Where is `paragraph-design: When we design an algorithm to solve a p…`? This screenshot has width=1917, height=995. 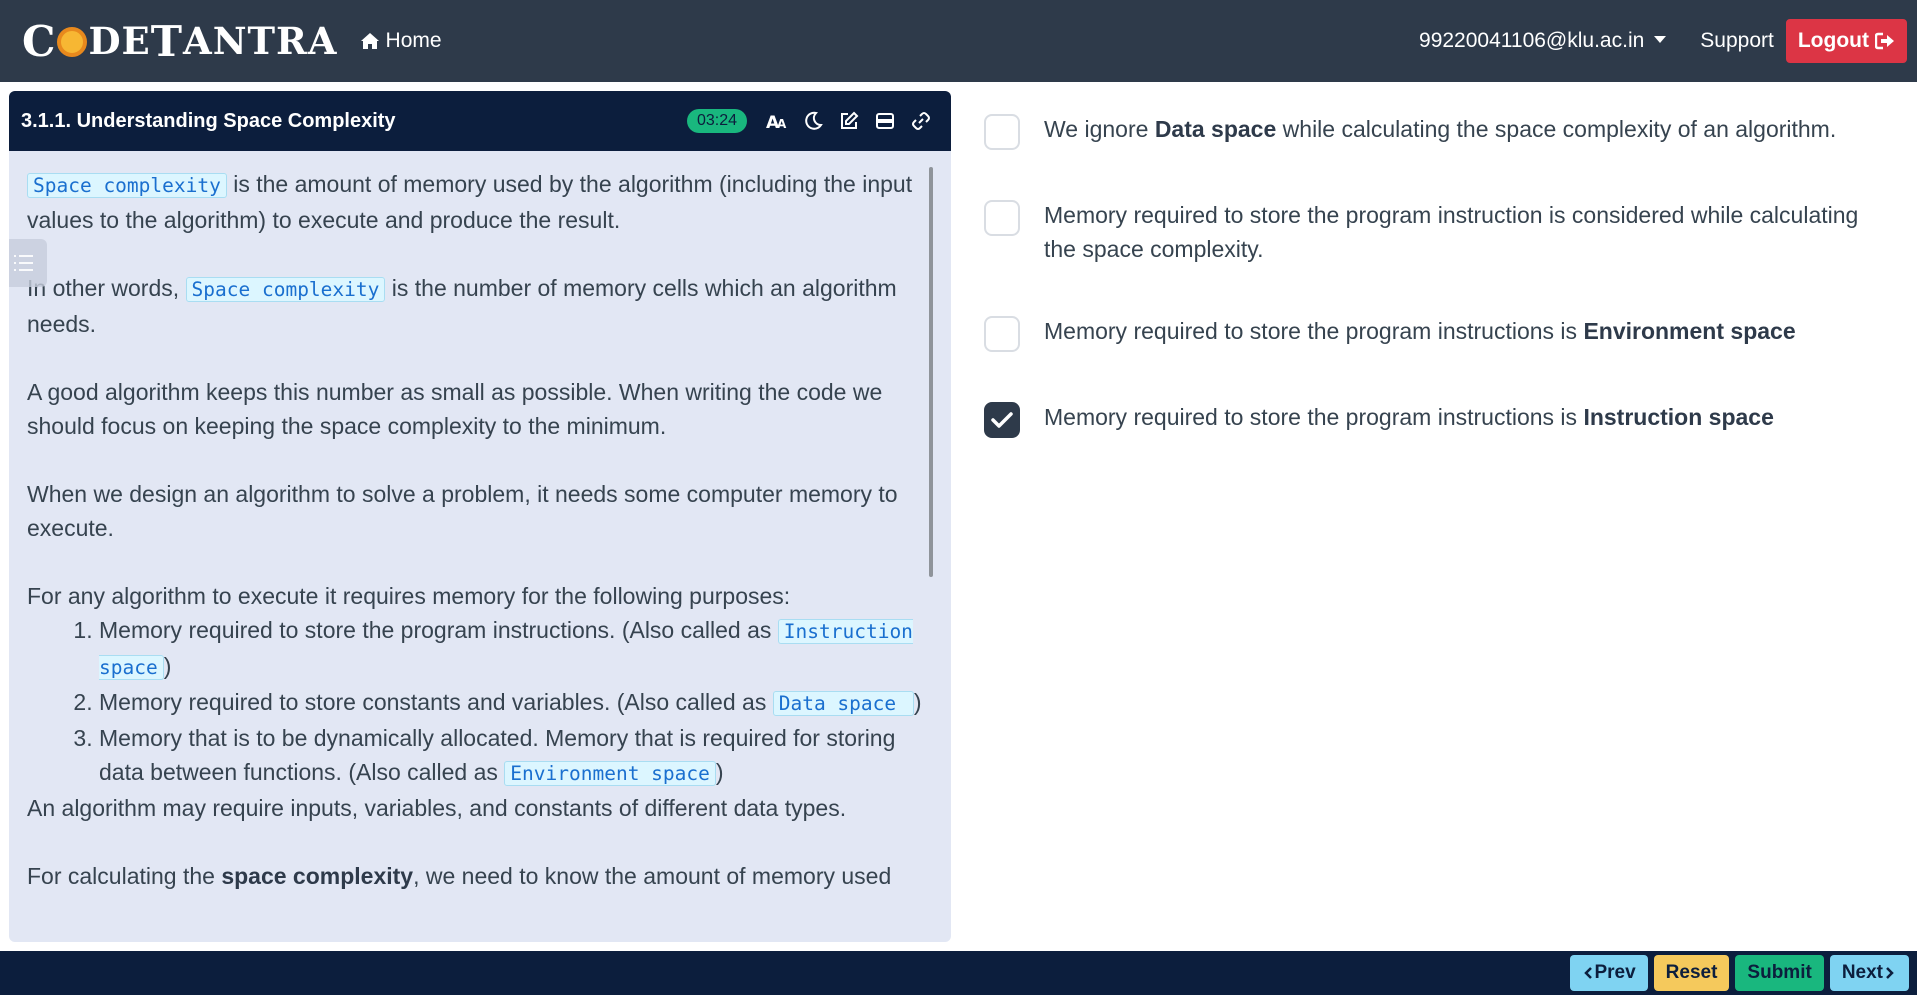 paragraph-design: When we design an algorithm to solve a p… is located at coordinates (462, 511).